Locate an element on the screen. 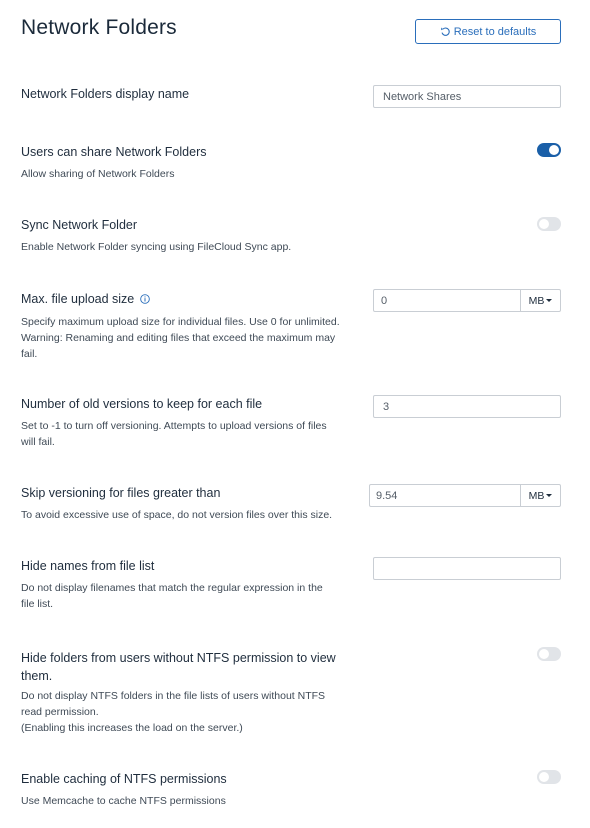 Image resolution: width=590 pixels, height=828 pixels. hide-folders-ntfs-label-line-2: them. is located at coordinates (37, 676).